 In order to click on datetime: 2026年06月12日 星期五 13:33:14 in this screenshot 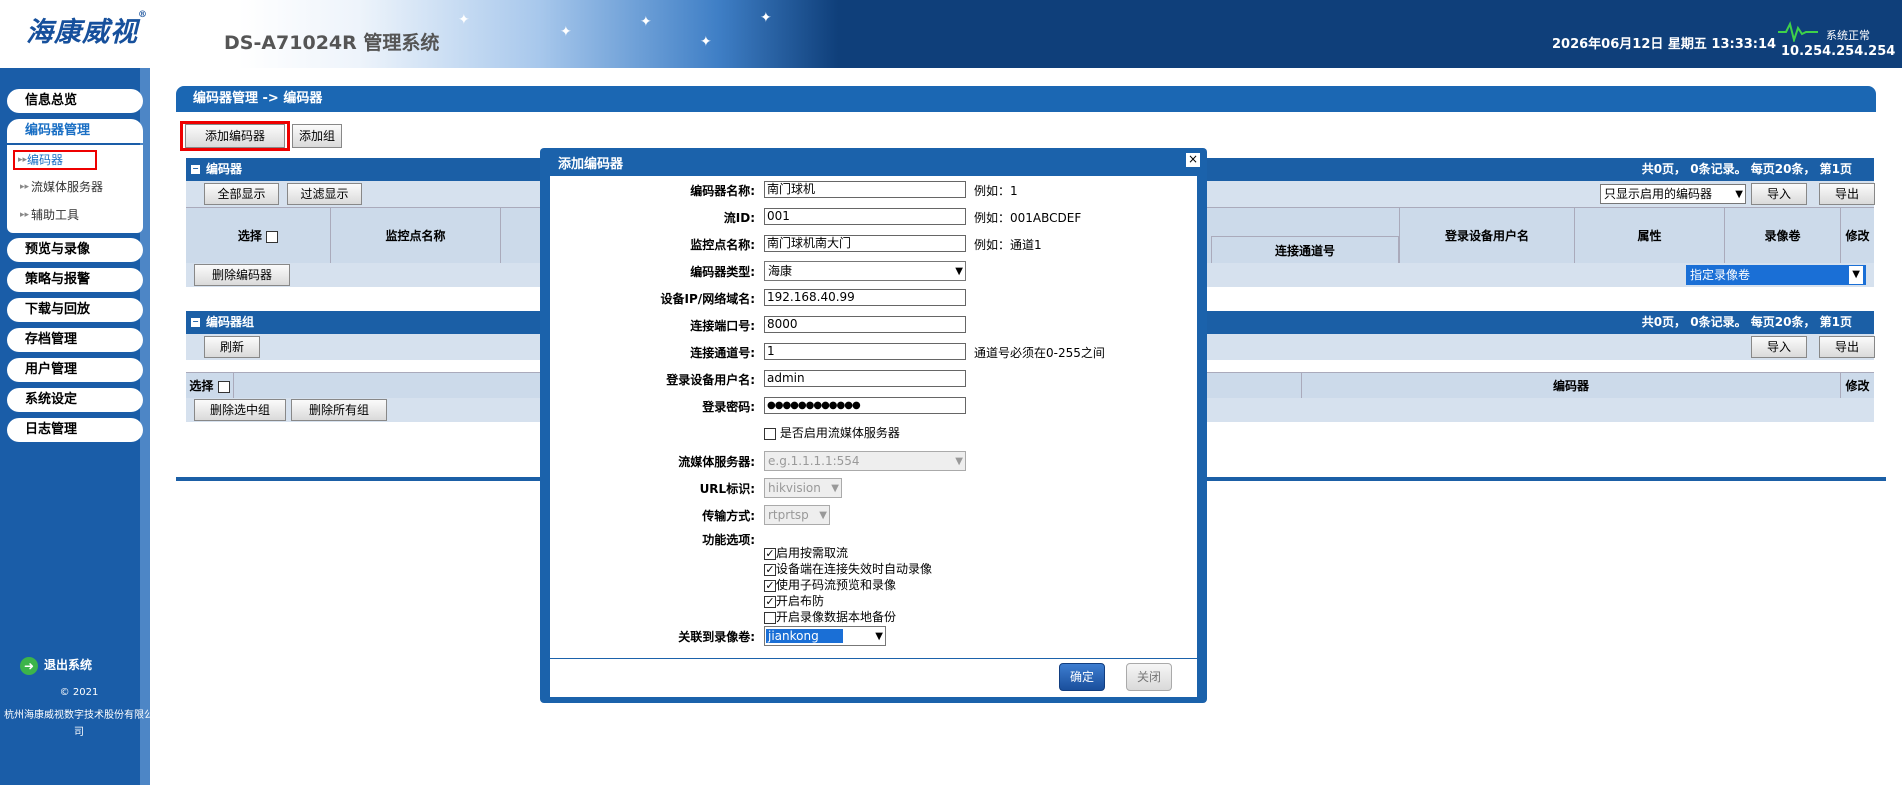, I will do `click(1664, 44)`.